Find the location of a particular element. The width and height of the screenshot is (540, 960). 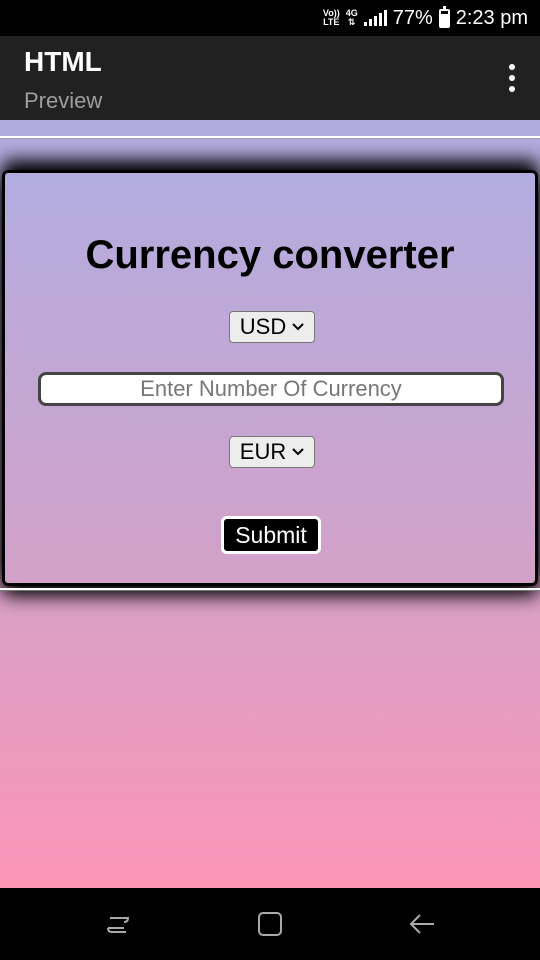

status-bar: Vo)) LTE 4G ⇅ 77% 2:23 pm is located at coordinates (270, 18).